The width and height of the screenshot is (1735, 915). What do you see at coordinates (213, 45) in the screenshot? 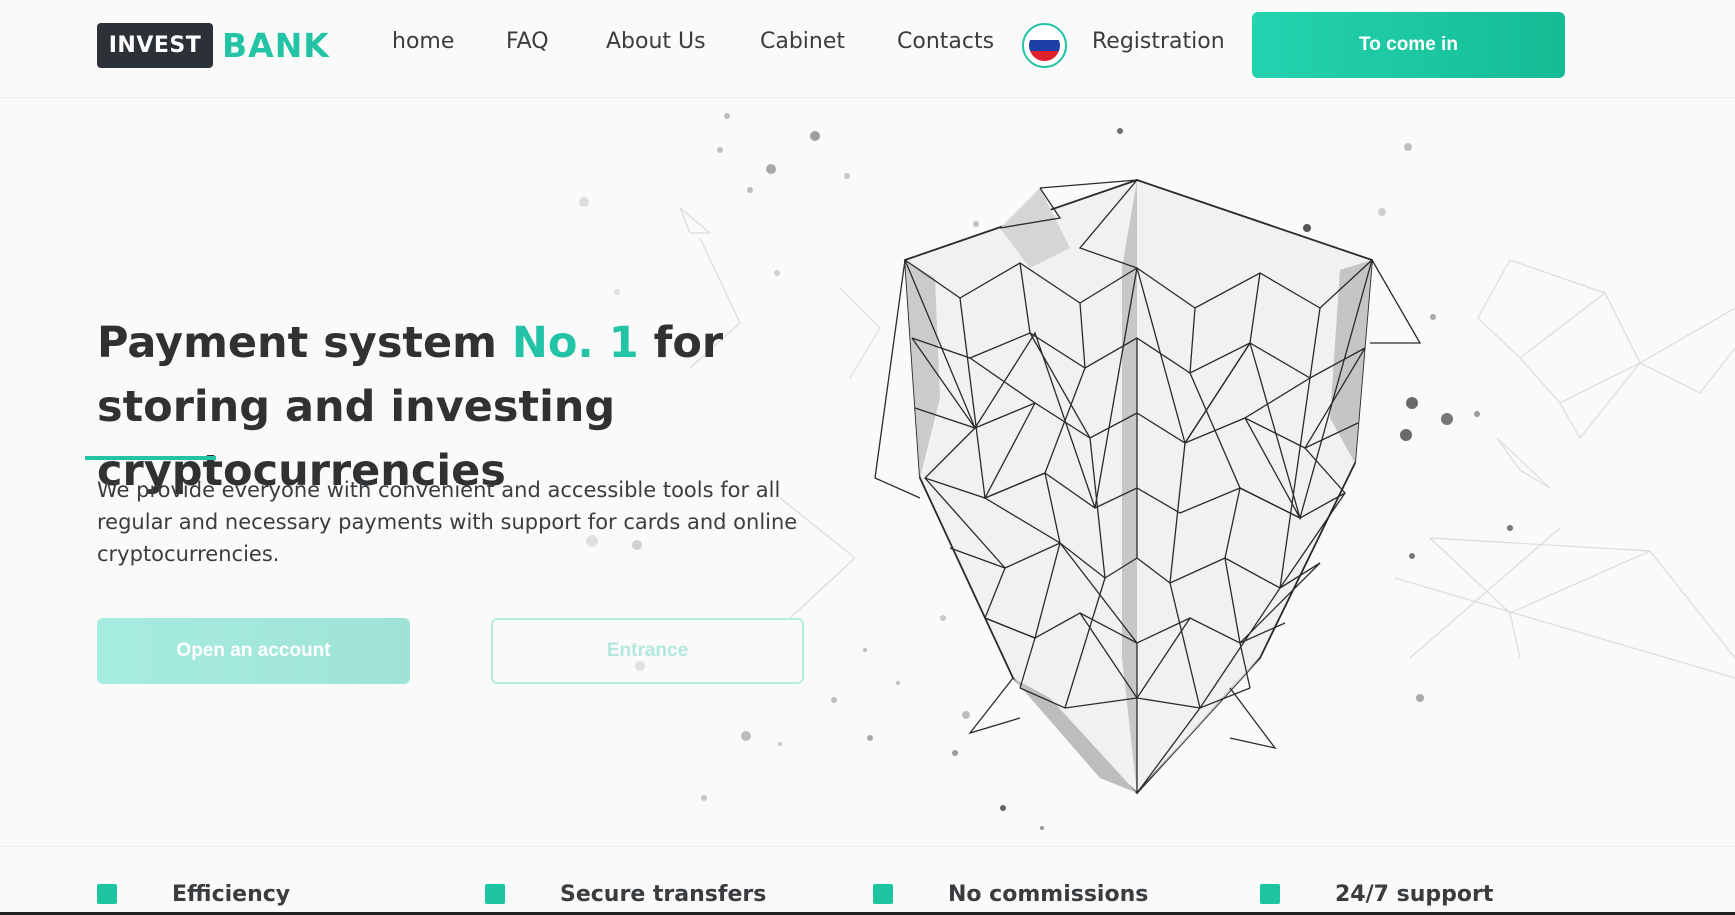
I see `brand-logo: INVEST BANK` at bounding box center [213, 45].